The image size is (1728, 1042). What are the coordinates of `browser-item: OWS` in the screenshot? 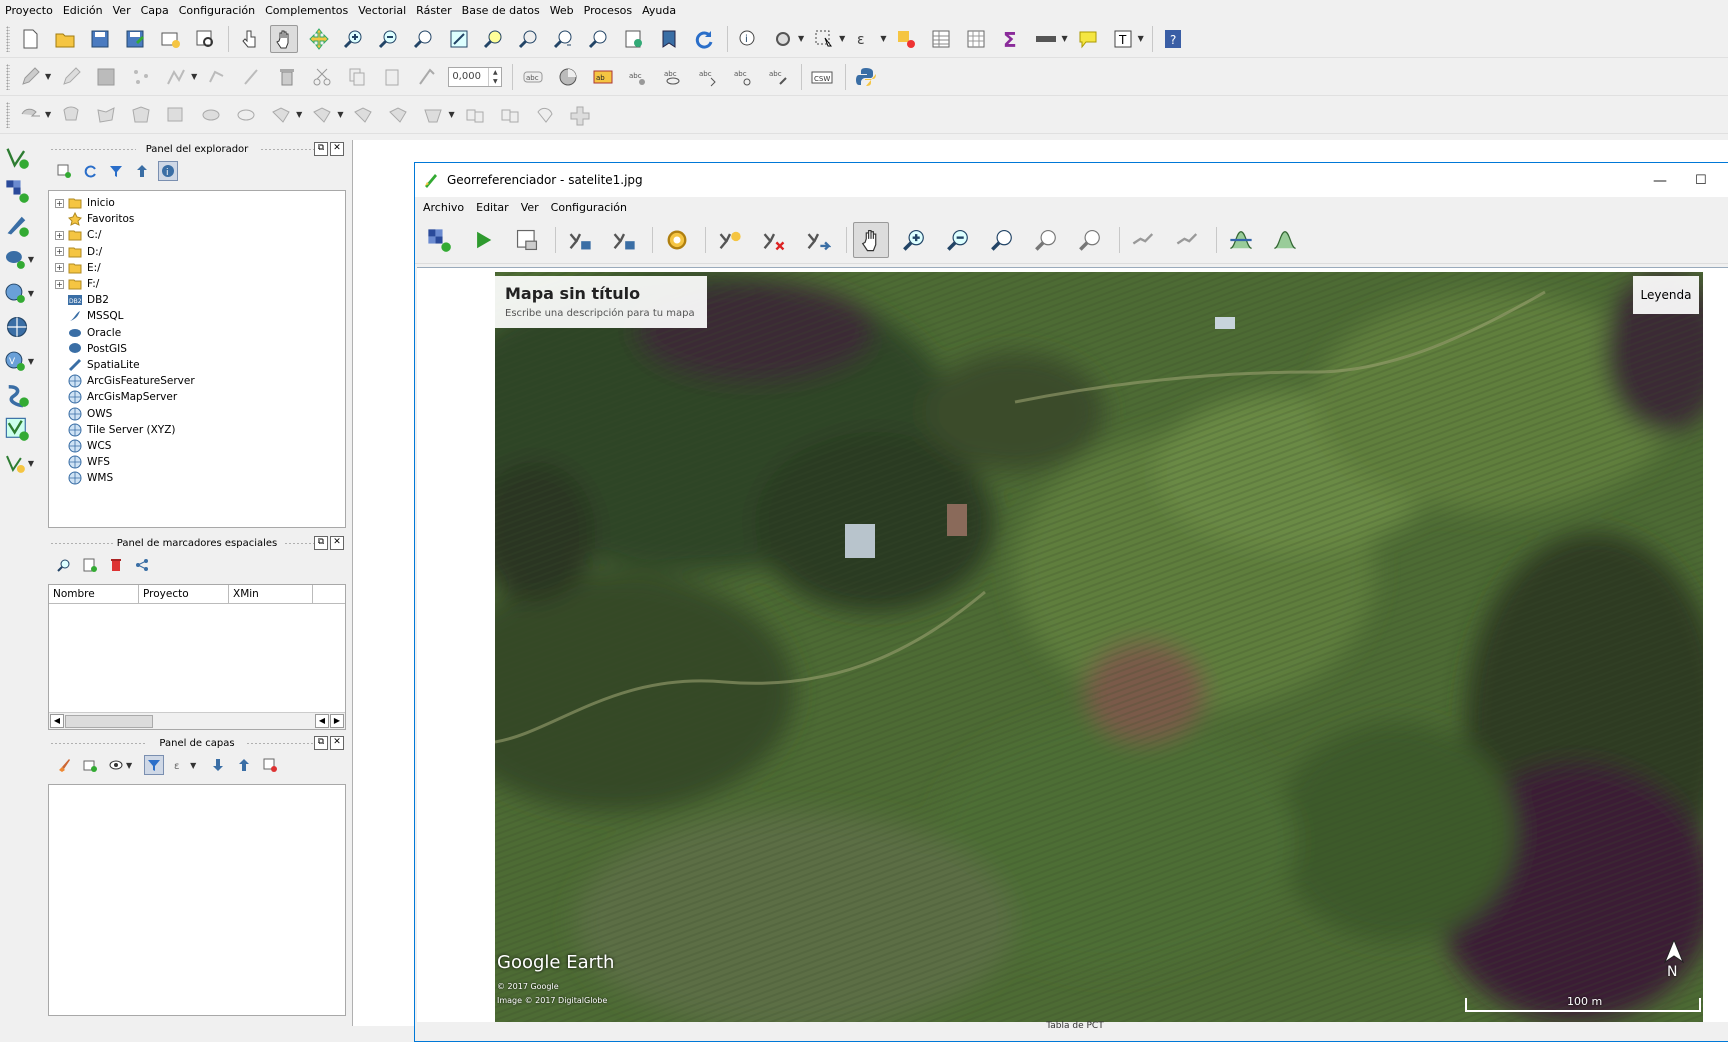 It's located at (197, 413).